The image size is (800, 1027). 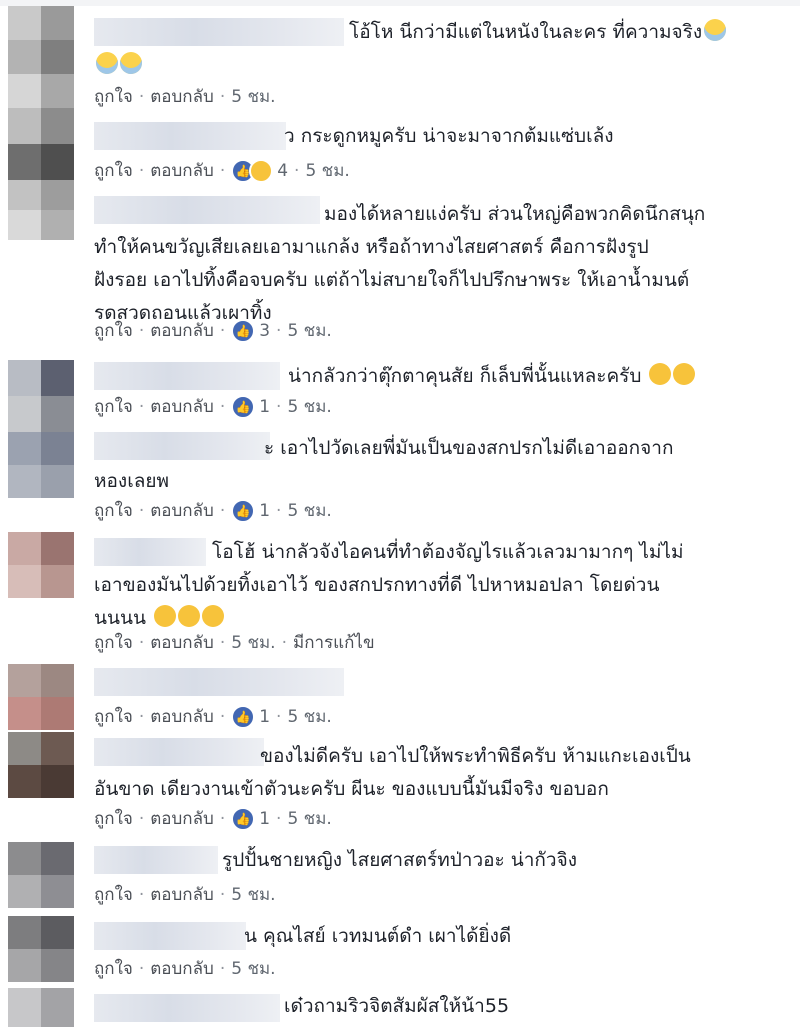 I want to click on reaction-summary: 👍 4, so click(x=259, y=171).